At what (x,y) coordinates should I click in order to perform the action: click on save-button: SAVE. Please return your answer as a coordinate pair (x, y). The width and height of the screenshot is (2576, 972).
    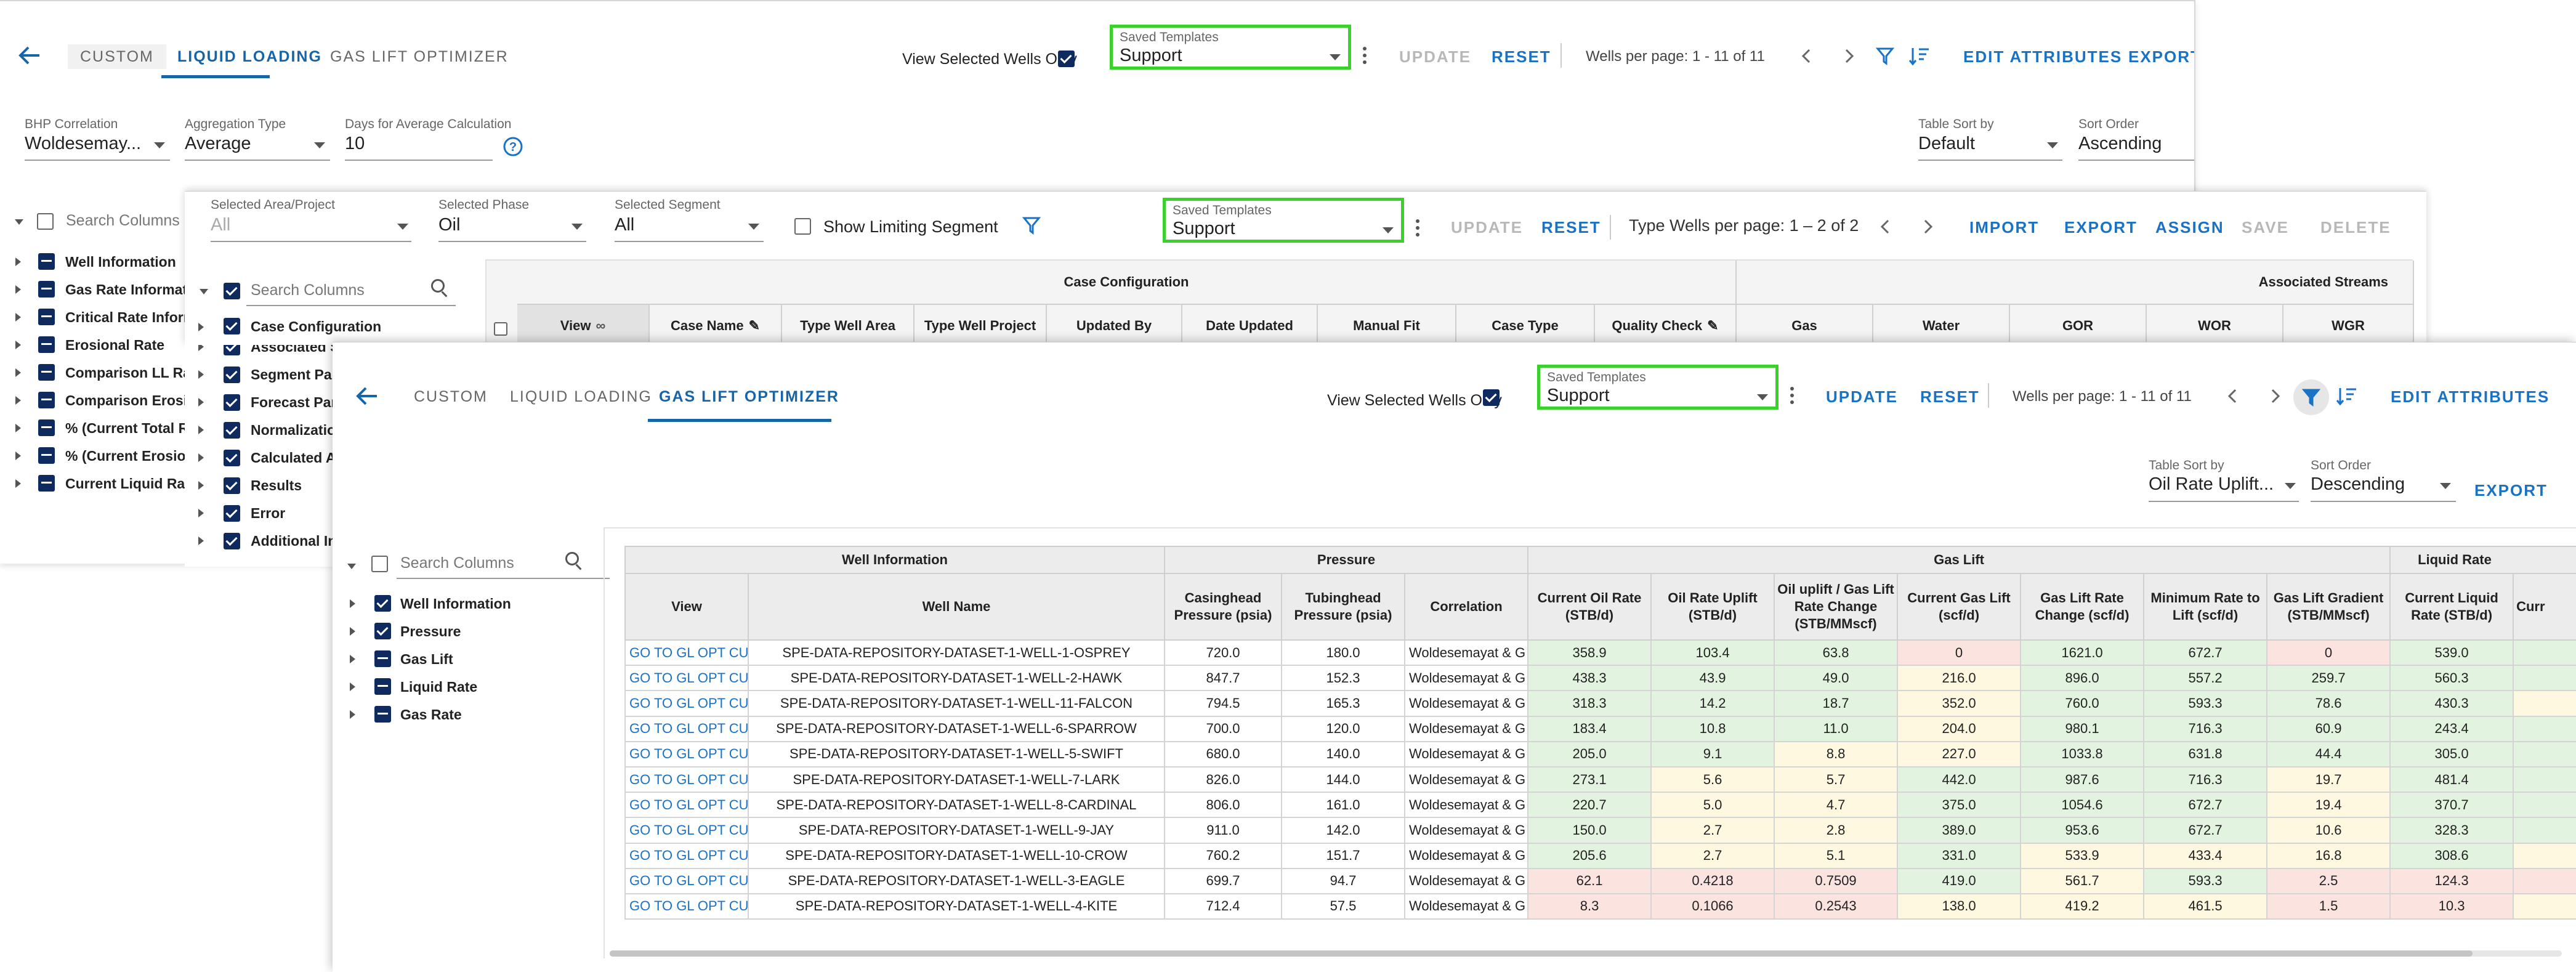
    Looking at the image, I should click on (2265, 227).